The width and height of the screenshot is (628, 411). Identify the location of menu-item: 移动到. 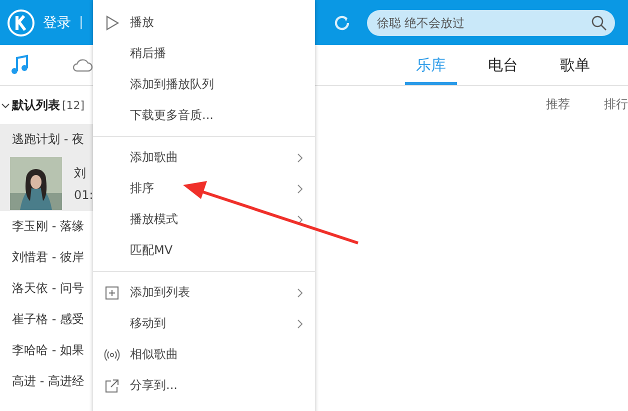
(204, 323).